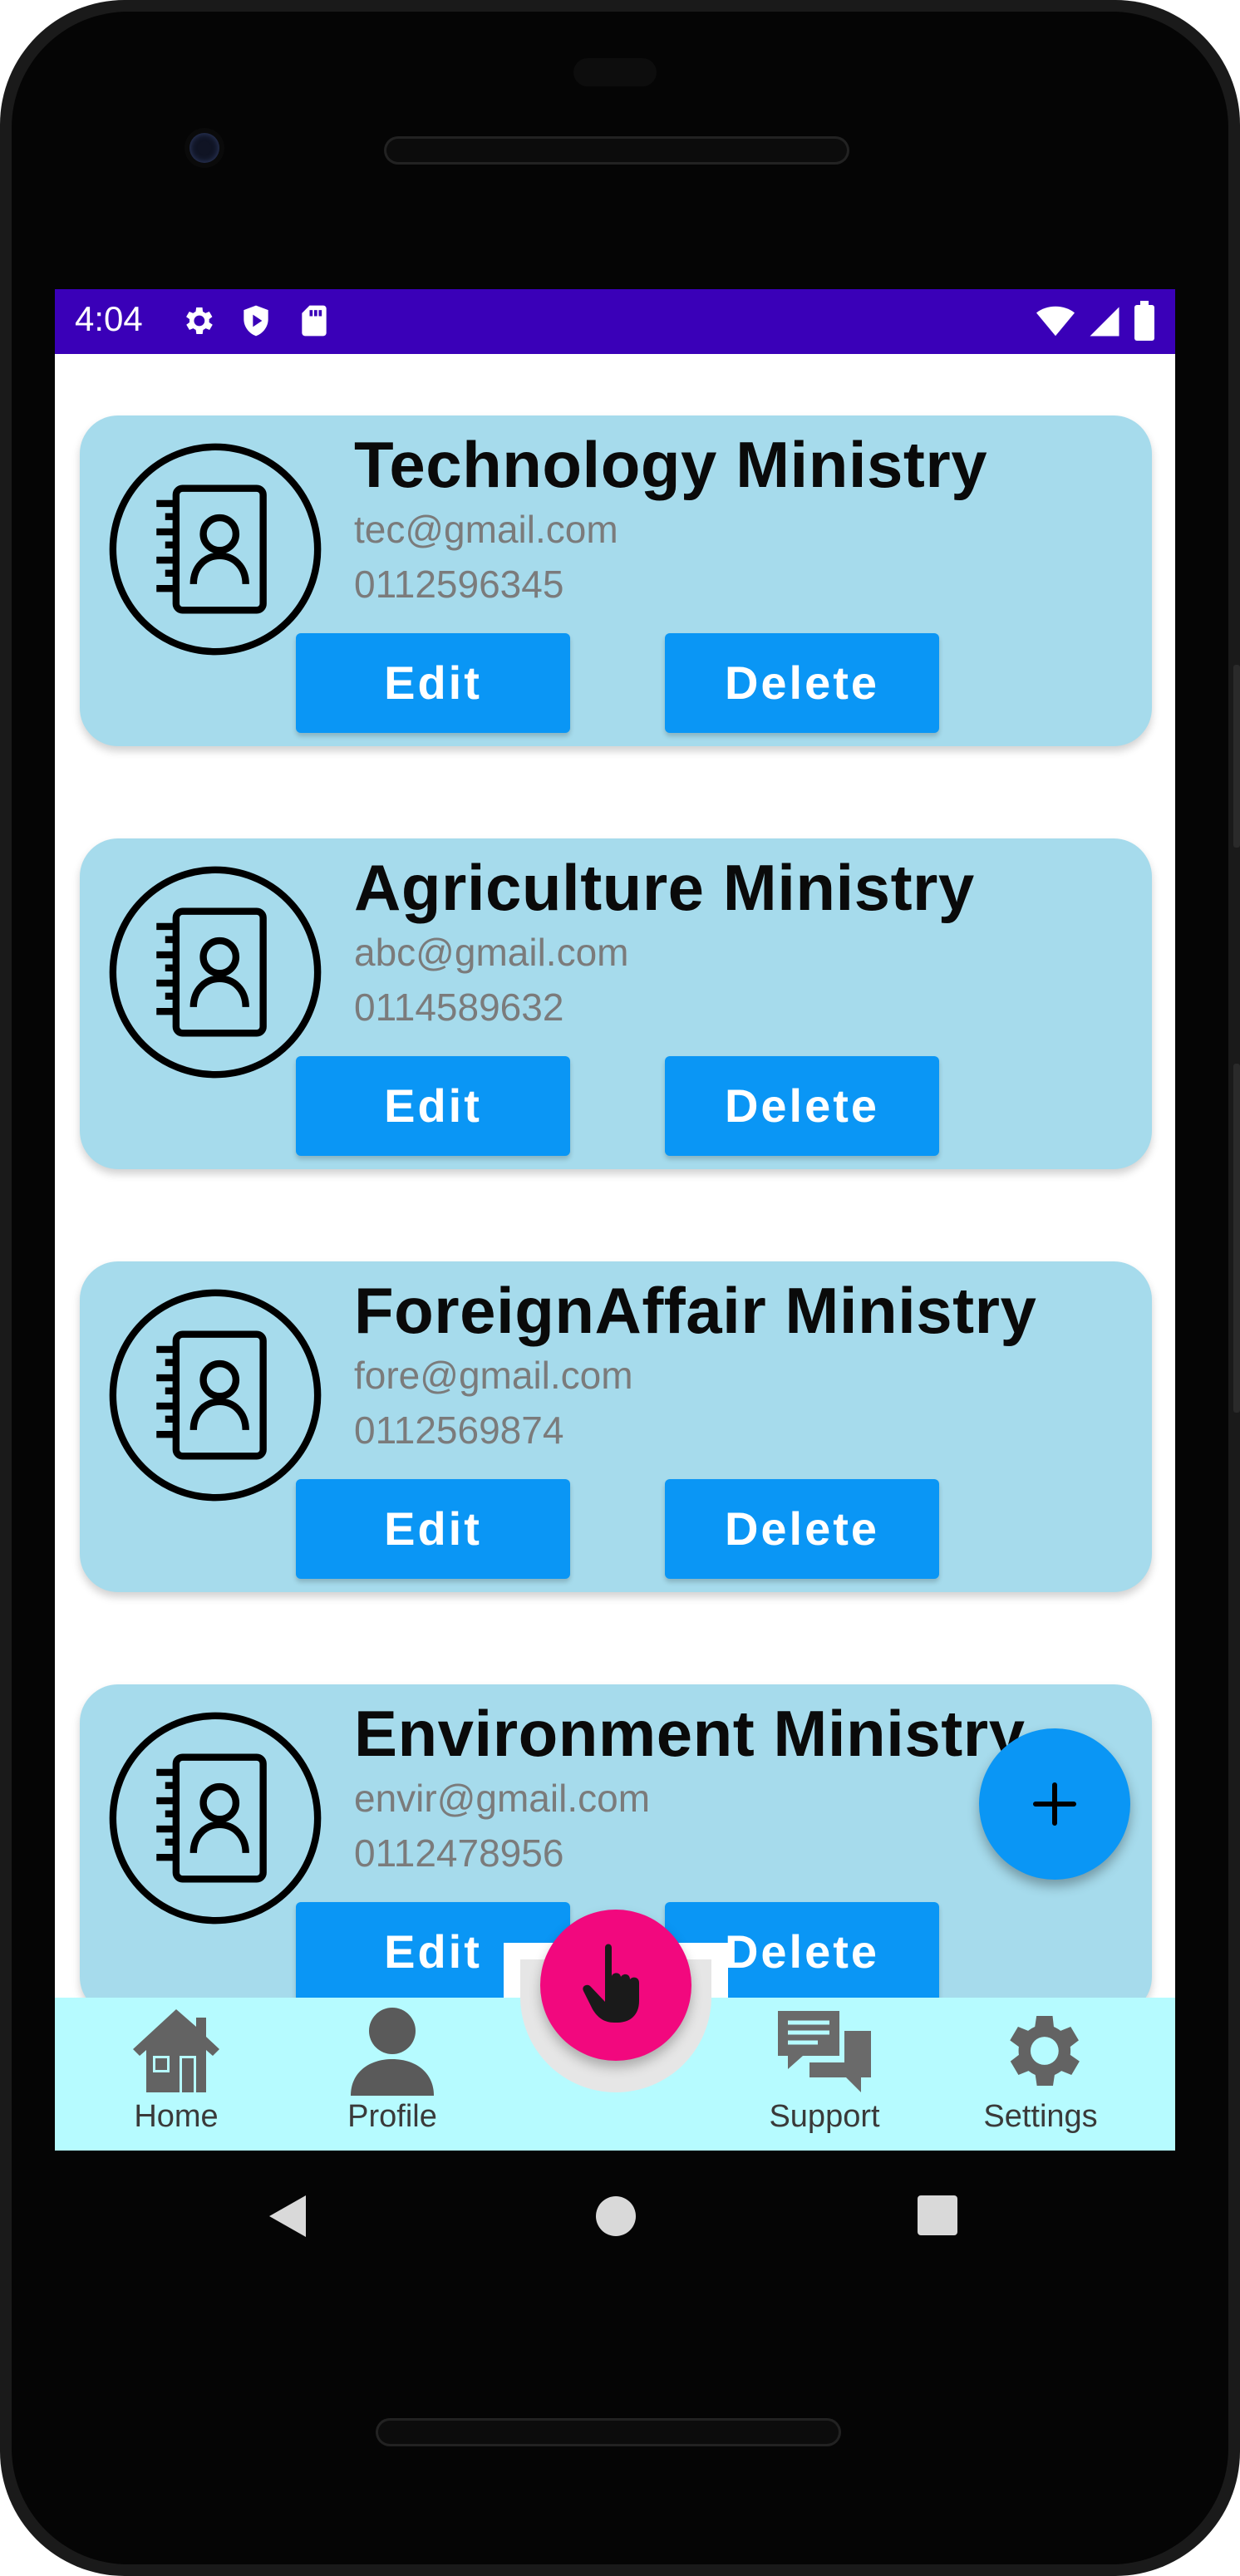  I want to click on contact-phone: 0114589632, so click(459, 1008).